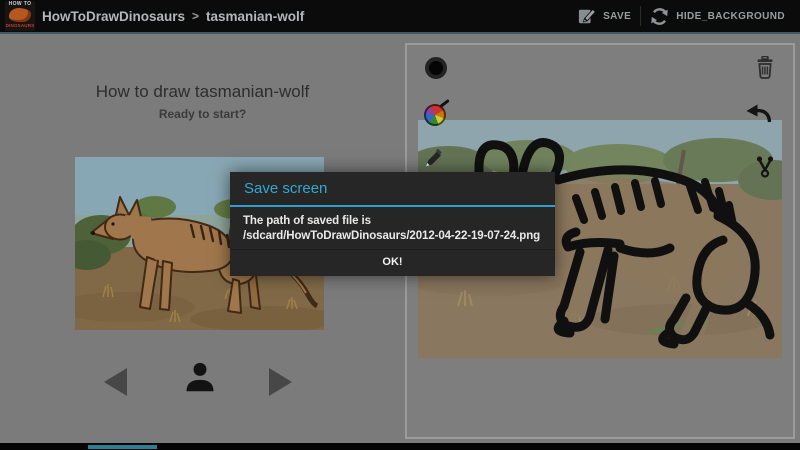 The image size is (800, 450). What do you see at coordinates (202, 91) in the screenshot?
I see `page-title: How to draw tasmanian-wolf` at bounding box center [202, 91].